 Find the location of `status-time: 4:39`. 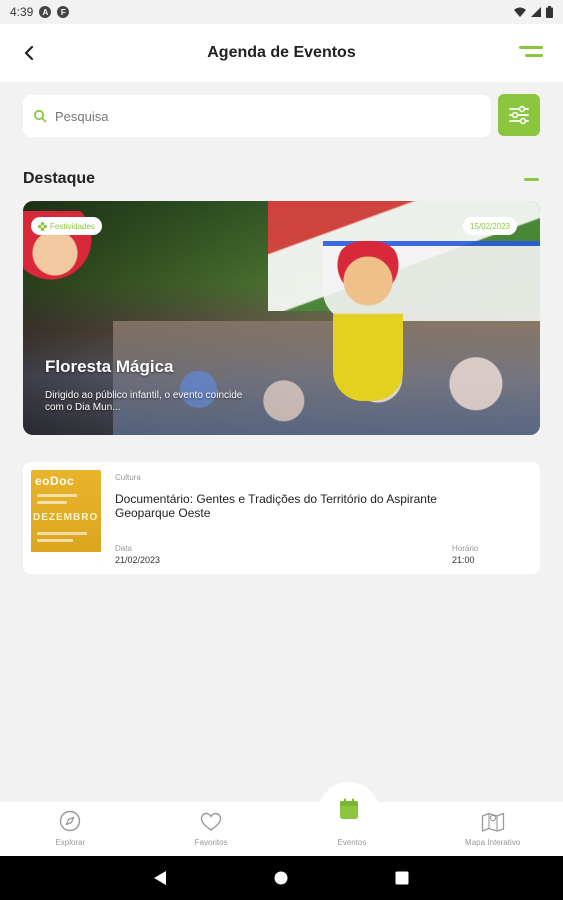

status-time: 4:39 is located at coordinates (22, 12).